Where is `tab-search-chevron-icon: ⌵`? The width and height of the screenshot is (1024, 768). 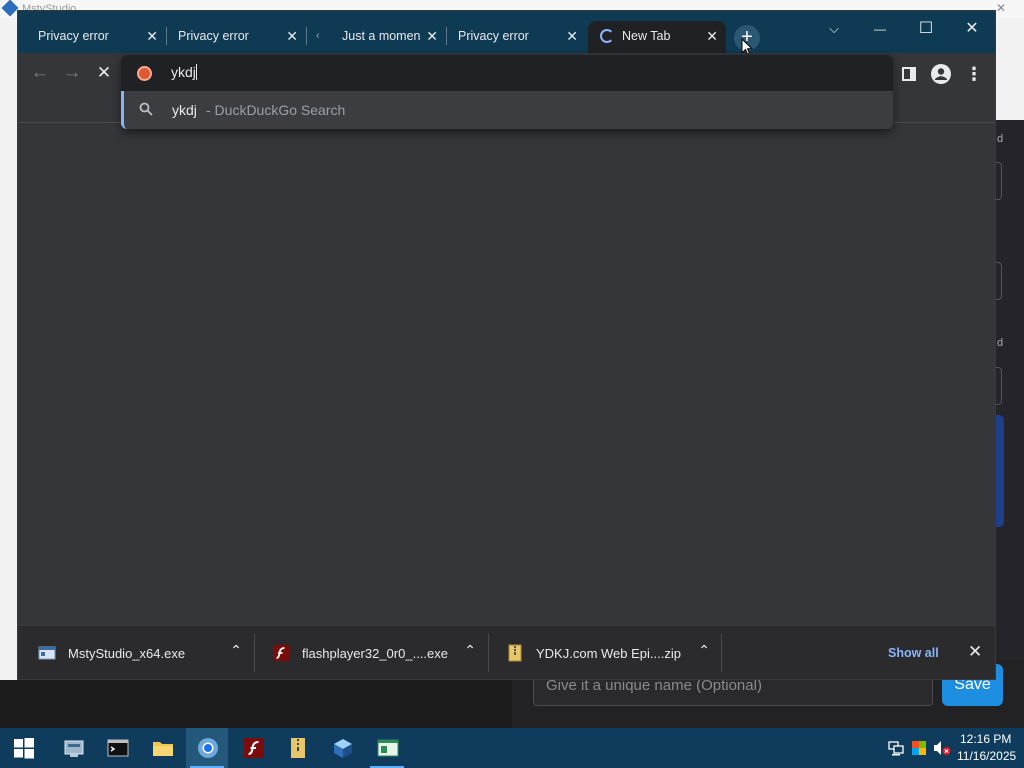 tab-search-chevron-icon: ⌵ is located at coordinates (834, 29).